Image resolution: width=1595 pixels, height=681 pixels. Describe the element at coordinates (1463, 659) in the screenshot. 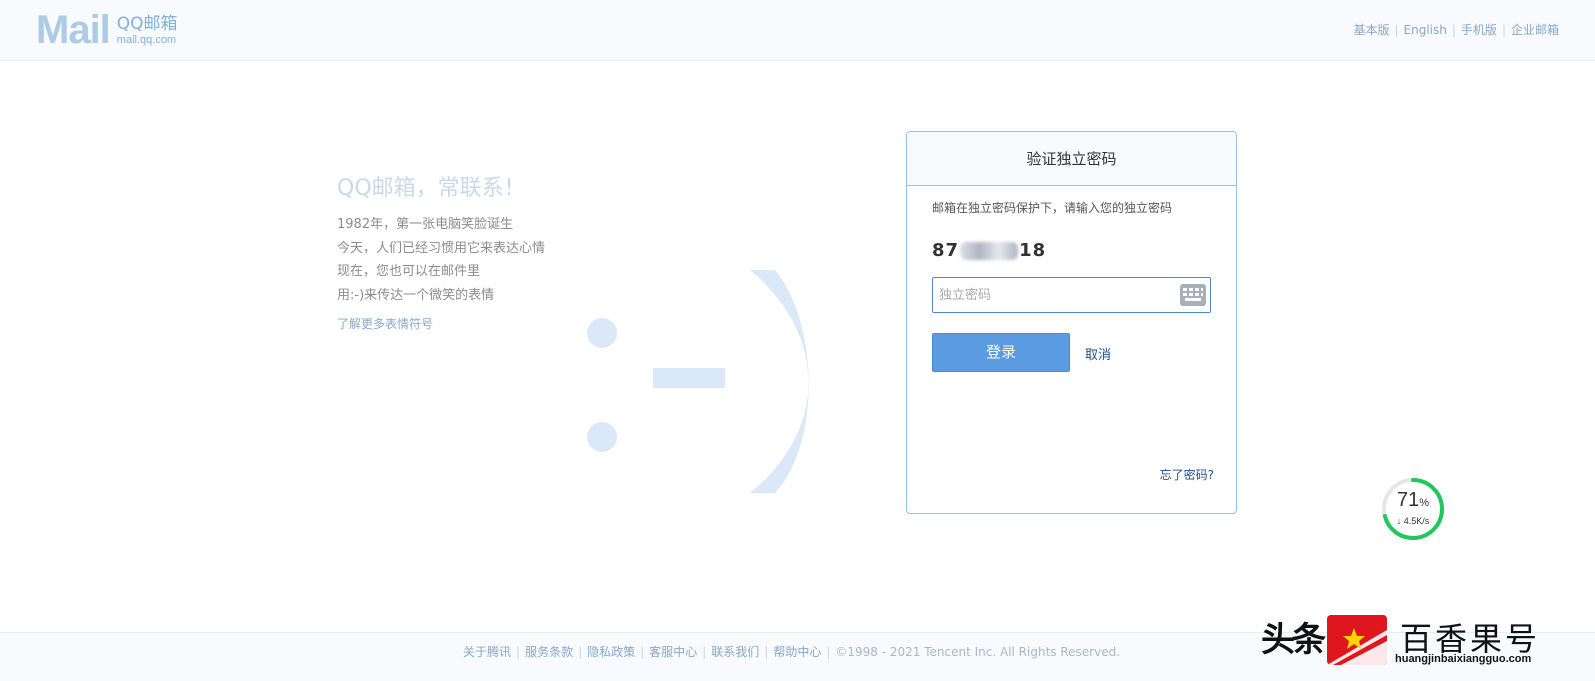

I see `watermark-url: huangjinbaixiangguo.com` at that location.